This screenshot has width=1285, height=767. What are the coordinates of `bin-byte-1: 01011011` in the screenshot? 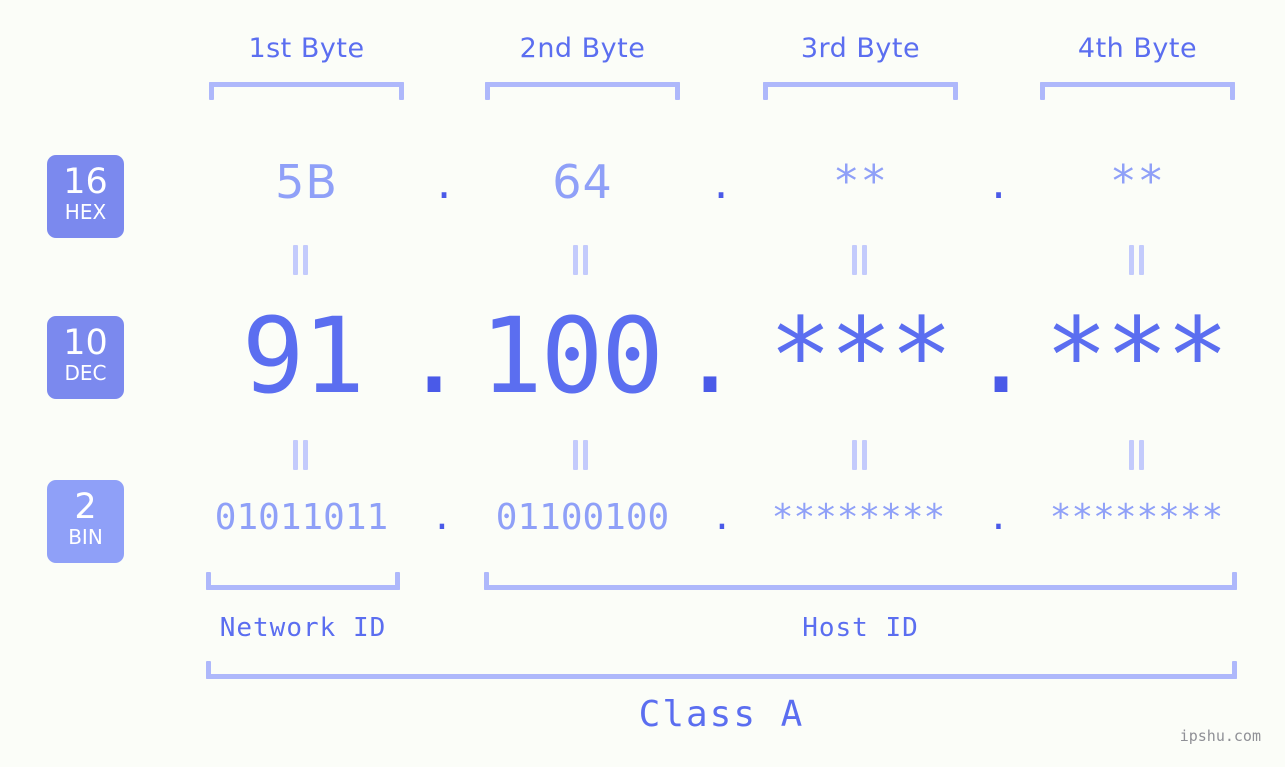 It's located at (301, 517).